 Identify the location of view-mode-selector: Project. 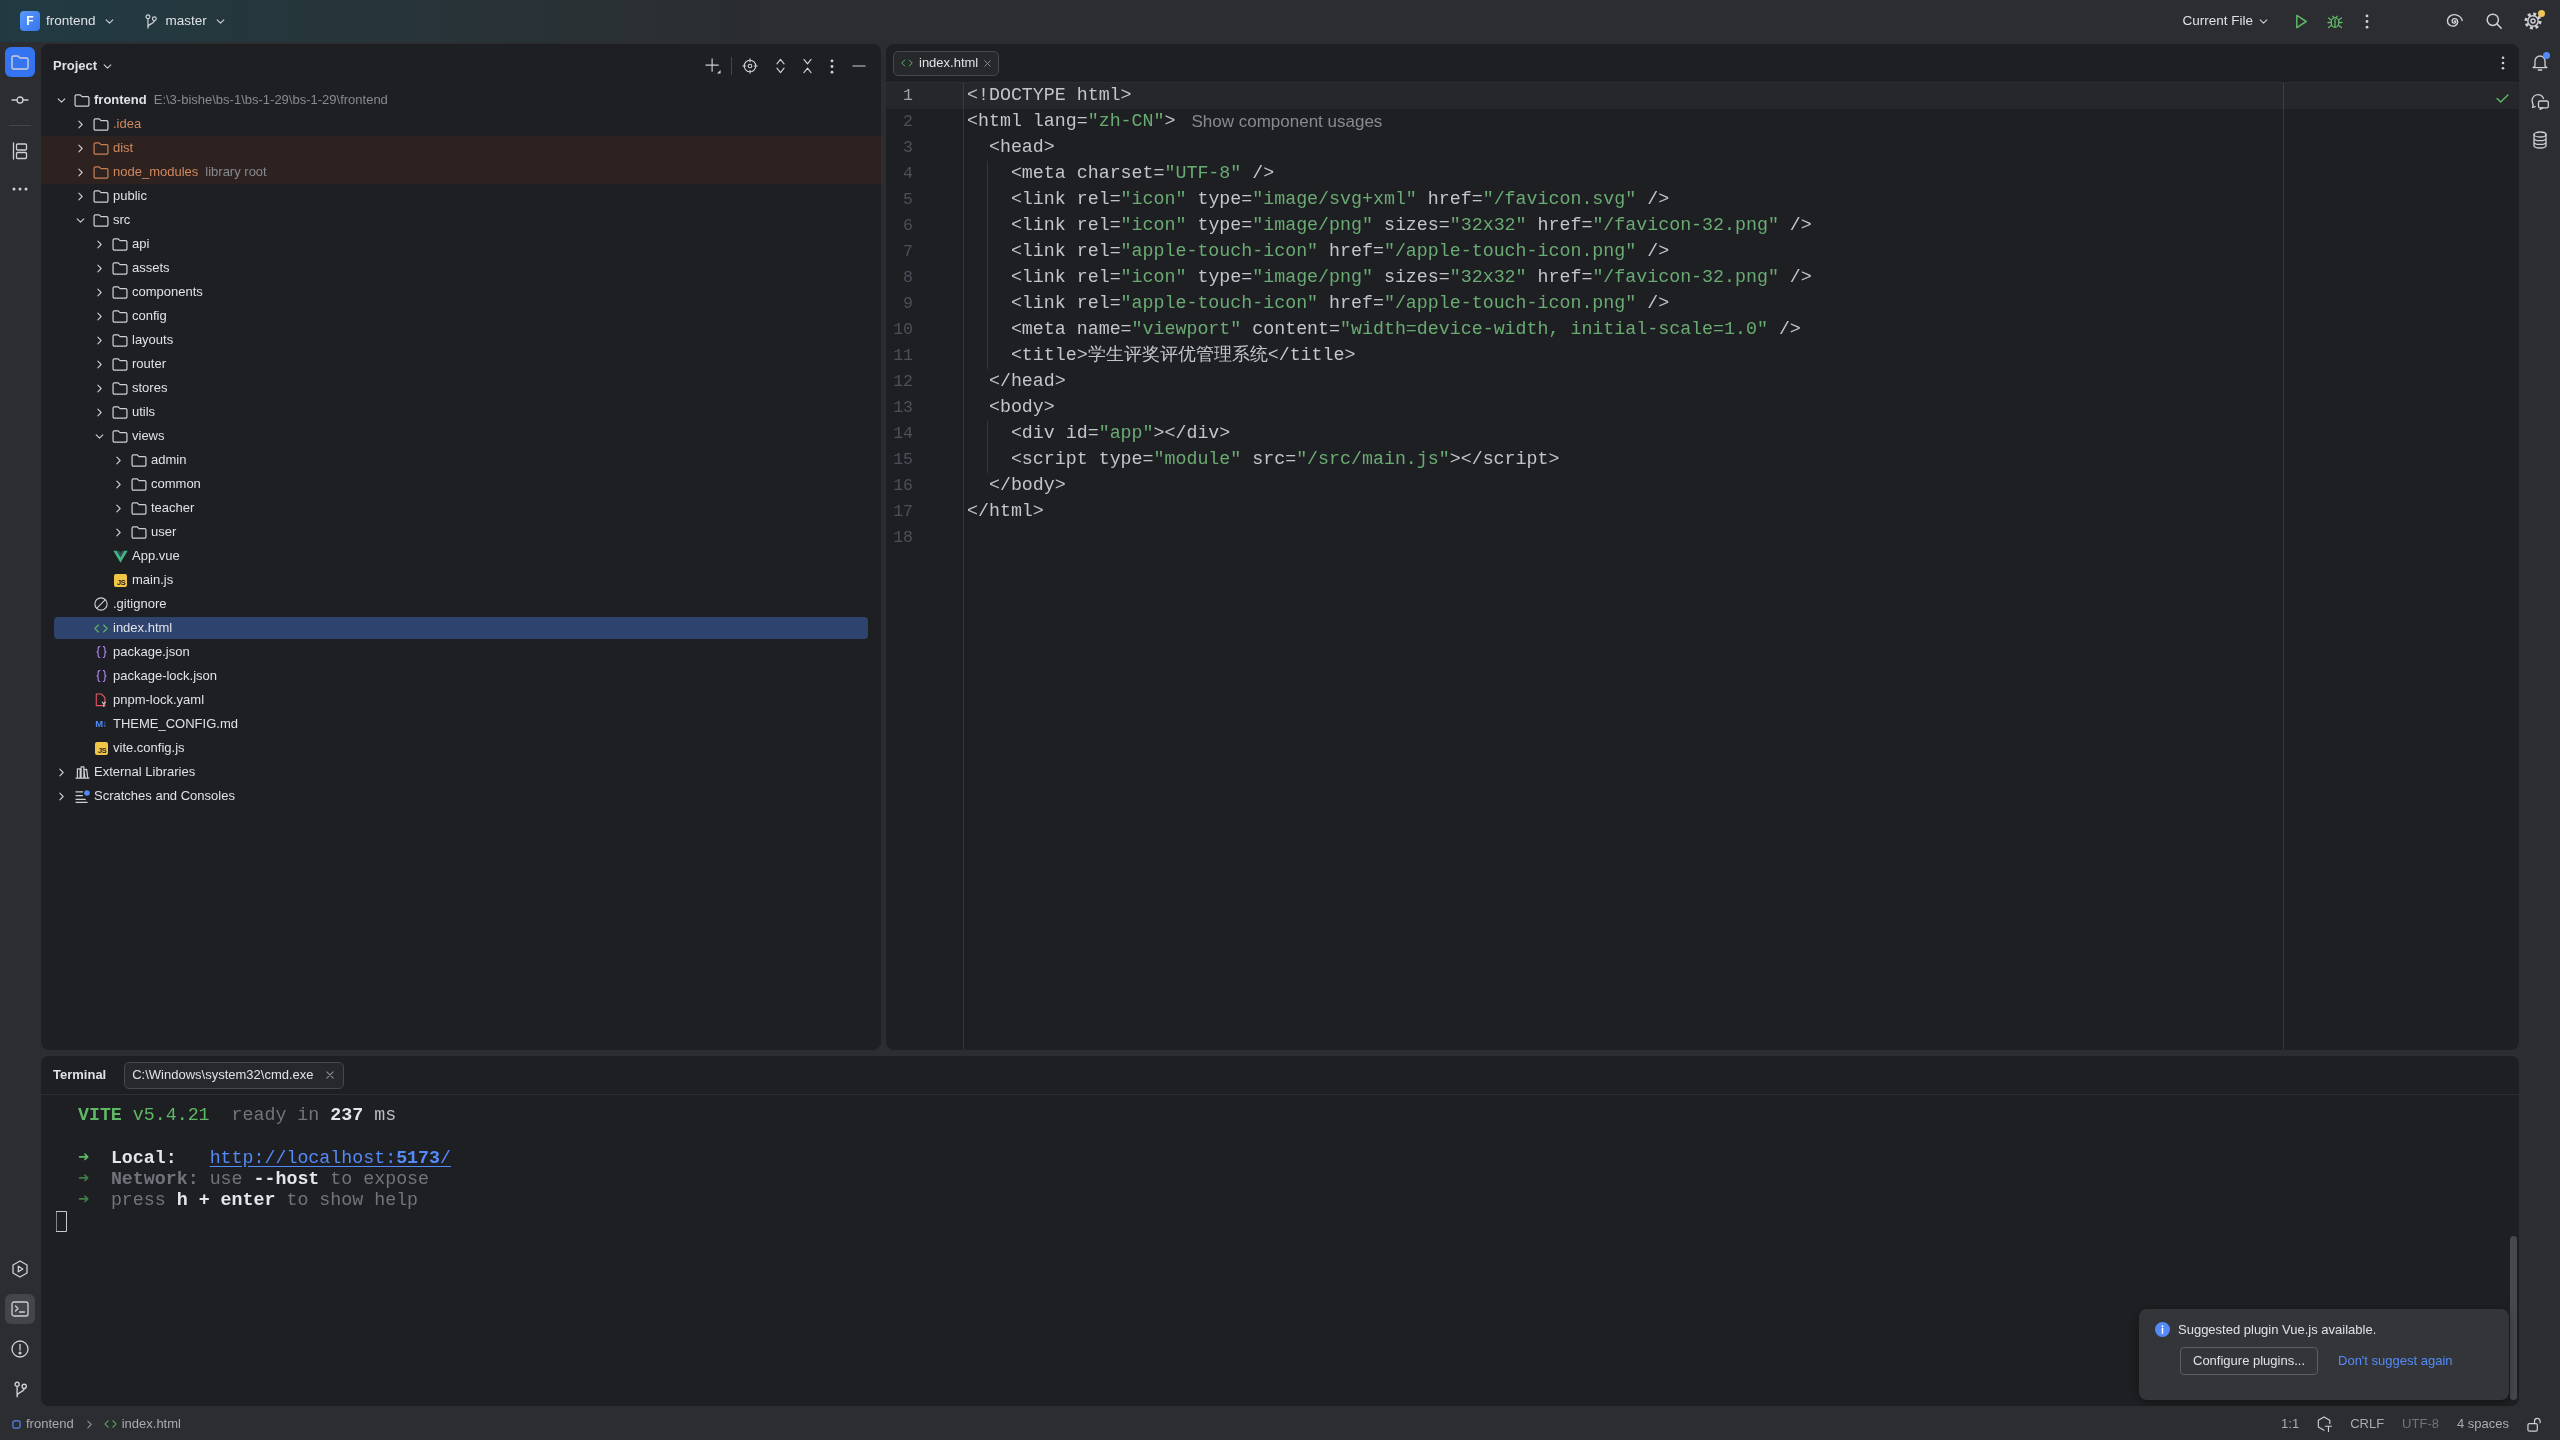
(83, 66).